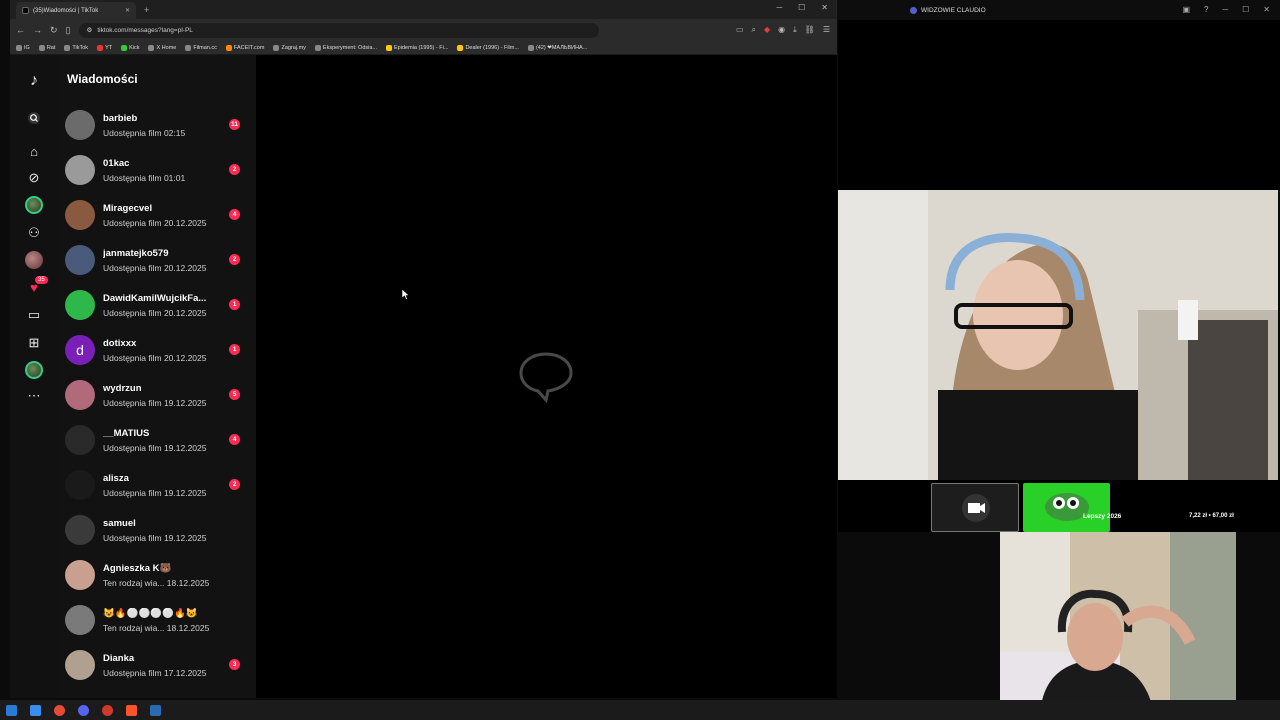 The image size is (1280, 720). I want to click on conversation-preview: Udostępnia film 01:01, so click(144, 177).